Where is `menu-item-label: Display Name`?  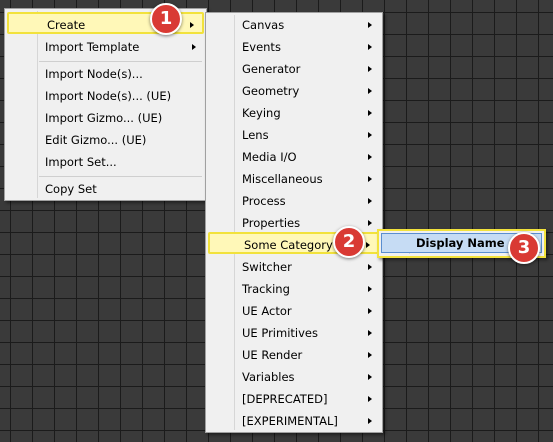
menu-item-label: Display Name is located at coordinates (460, 243).